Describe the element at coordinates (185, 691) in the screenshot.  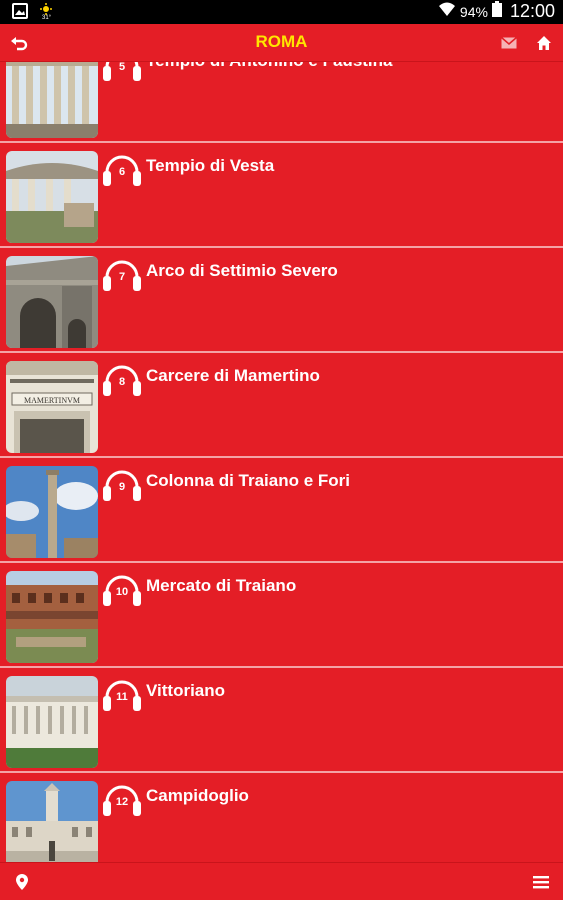
I see `stop-title: Vittoriano` at that location.